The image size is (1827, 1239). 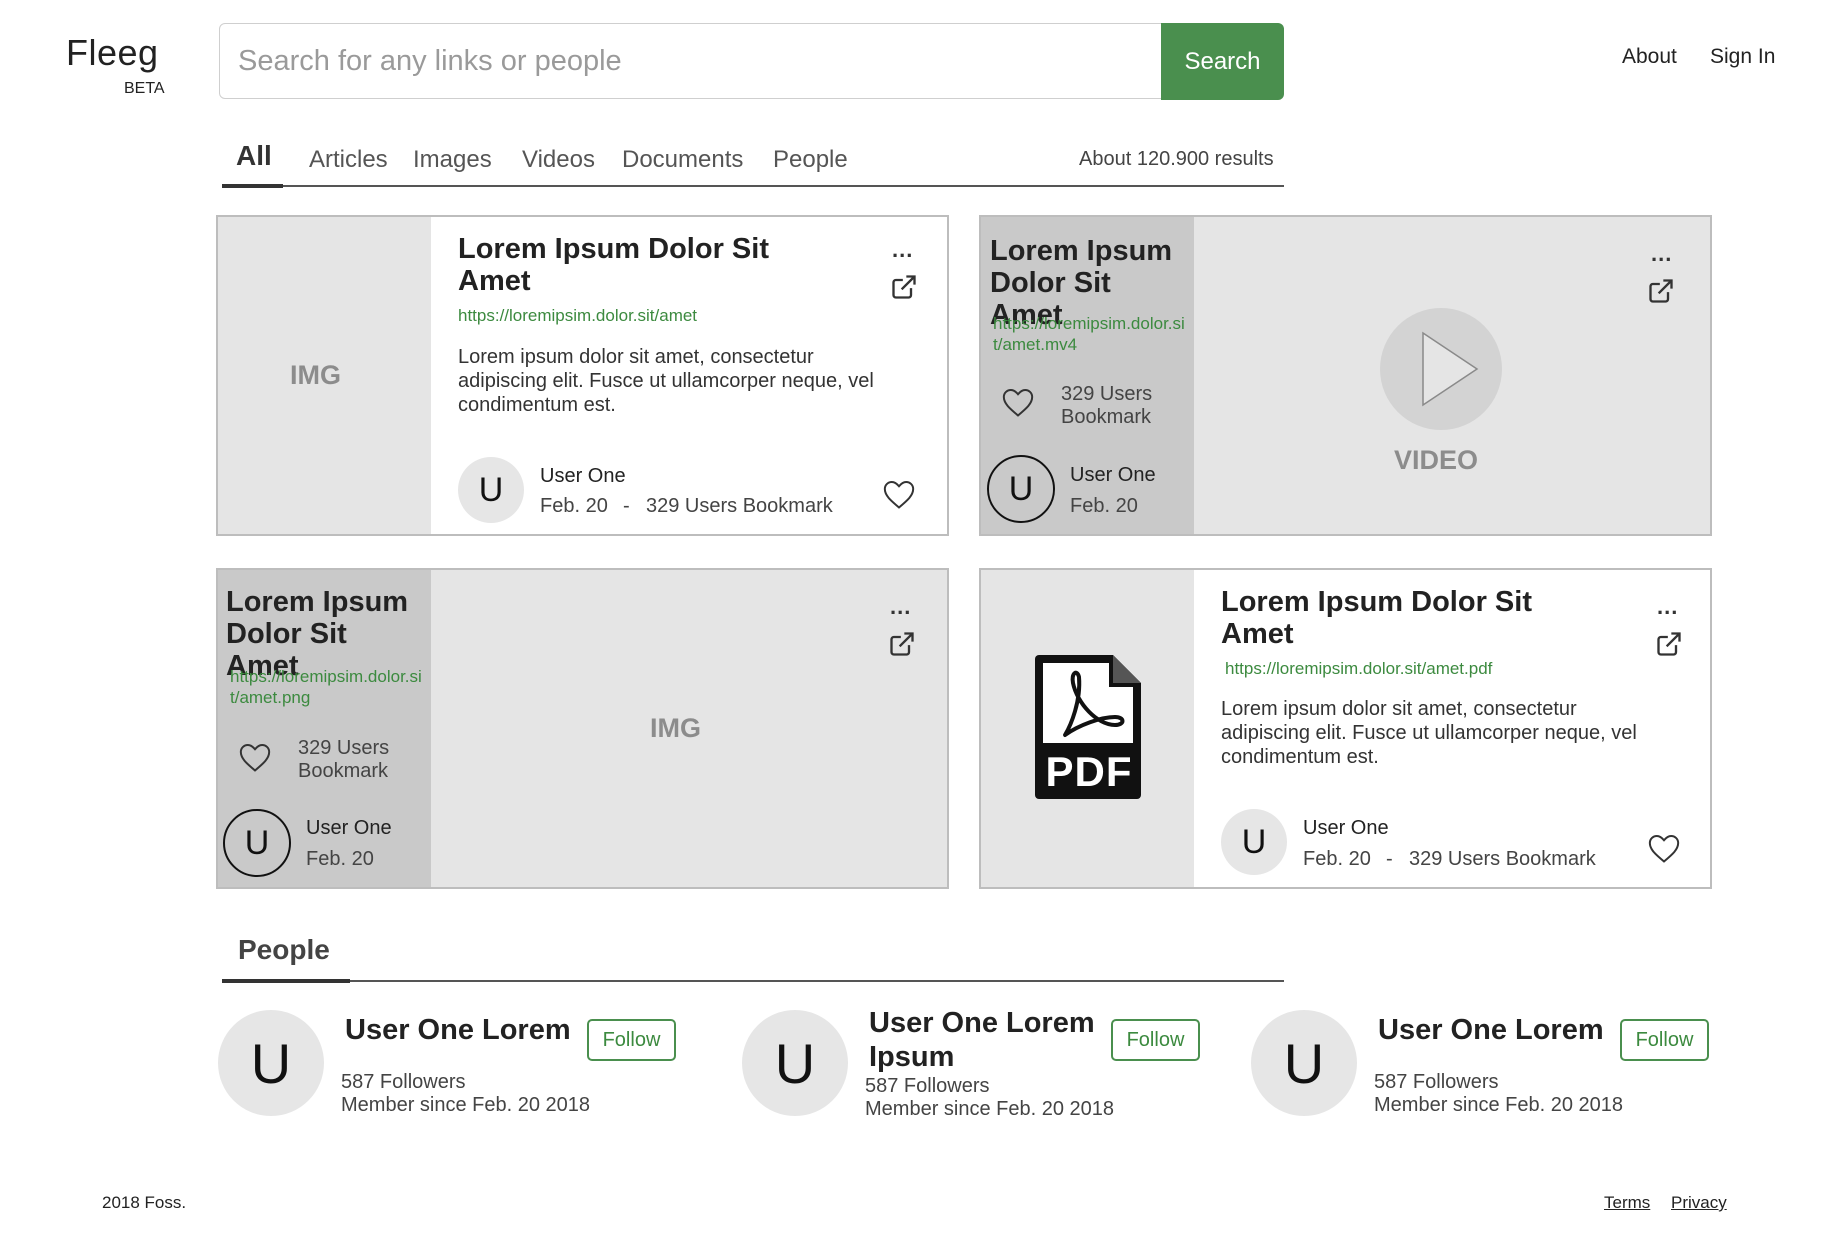 What do you see at coordinates (810, 160) in the screenshot?
I see `tab-people: People` at bounding box center [810, 160].